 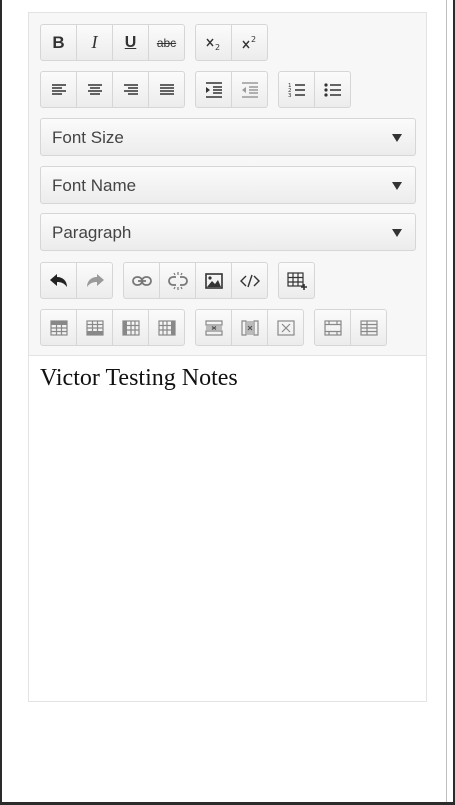 I want to click on script-group: 2 2, so click(x=231, y=42).